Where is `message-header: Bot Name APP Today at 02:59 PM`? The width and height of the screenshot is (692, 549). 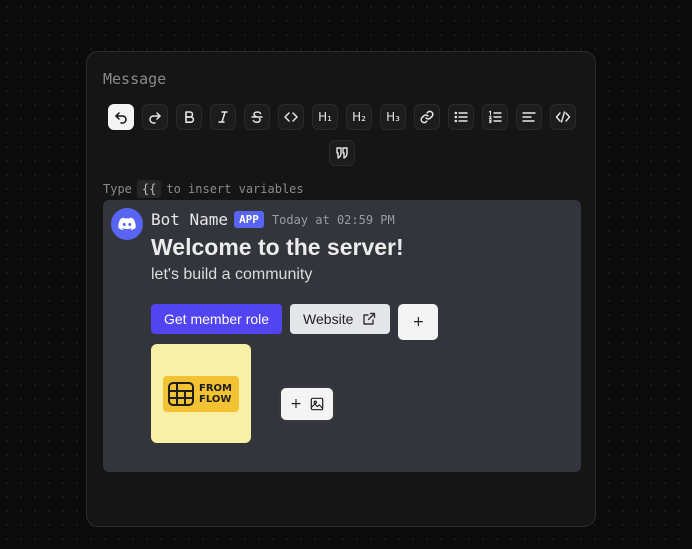
message-header: Bot Name APP Today at 02:59 PM is located at coordinates (273, 219).